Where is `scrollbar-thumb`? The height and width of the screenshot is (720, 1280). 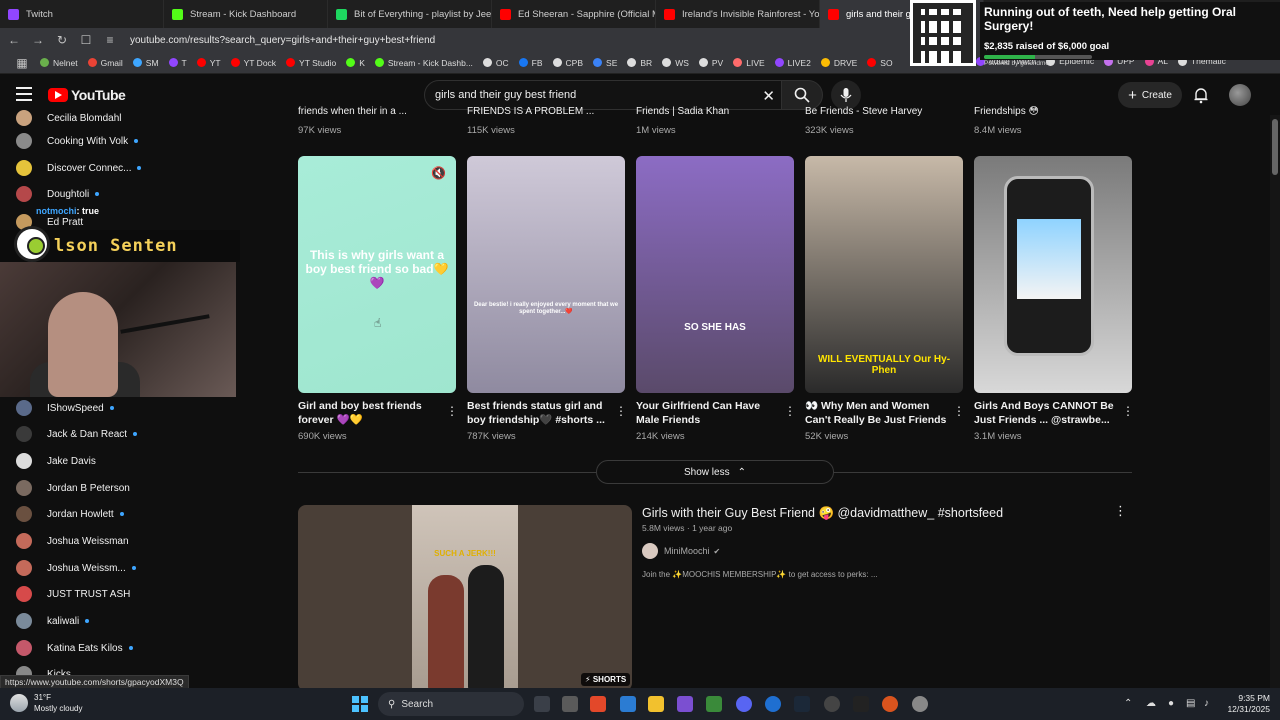 scrollbar-thumb is located at coordinates (1275, 147).